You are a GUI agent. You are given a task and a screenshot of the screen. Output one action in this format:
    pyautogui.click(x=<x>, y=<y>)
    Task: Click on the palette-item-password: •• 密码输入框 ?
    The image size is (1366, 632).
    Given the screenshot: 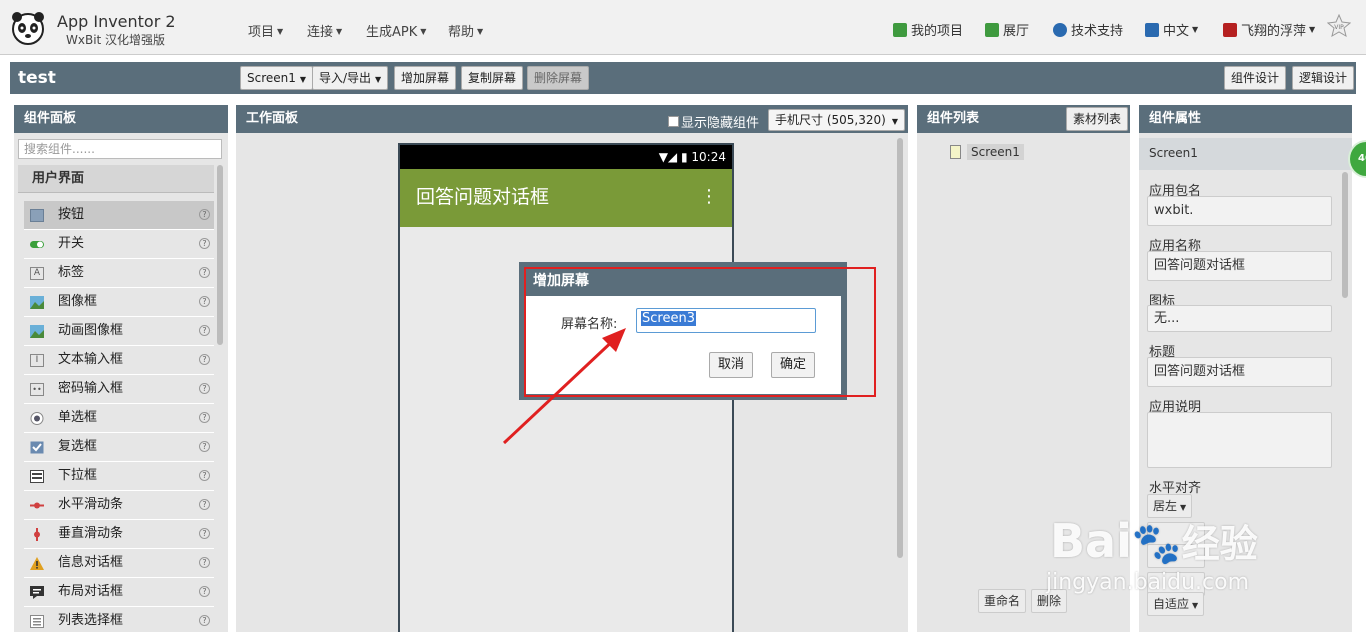 What is the action you would take?
    pyautogui.click(x=119, y=389)
    